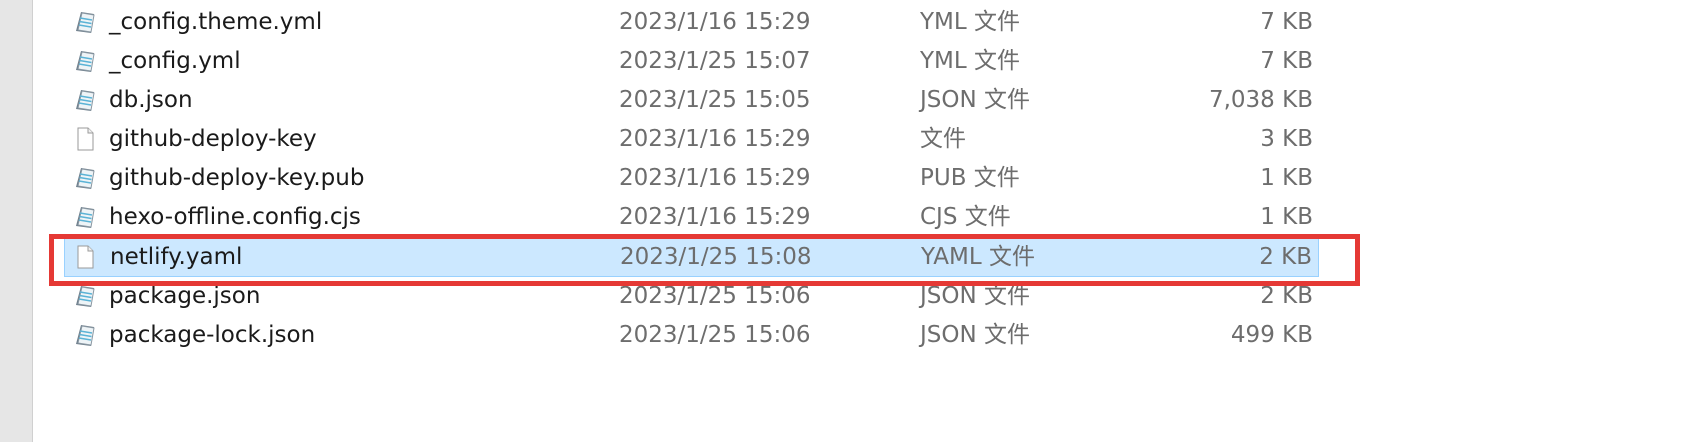 This screenshot has height=442, width=1685. I want to click on file-name: package-lock.json, so click(212, 335).